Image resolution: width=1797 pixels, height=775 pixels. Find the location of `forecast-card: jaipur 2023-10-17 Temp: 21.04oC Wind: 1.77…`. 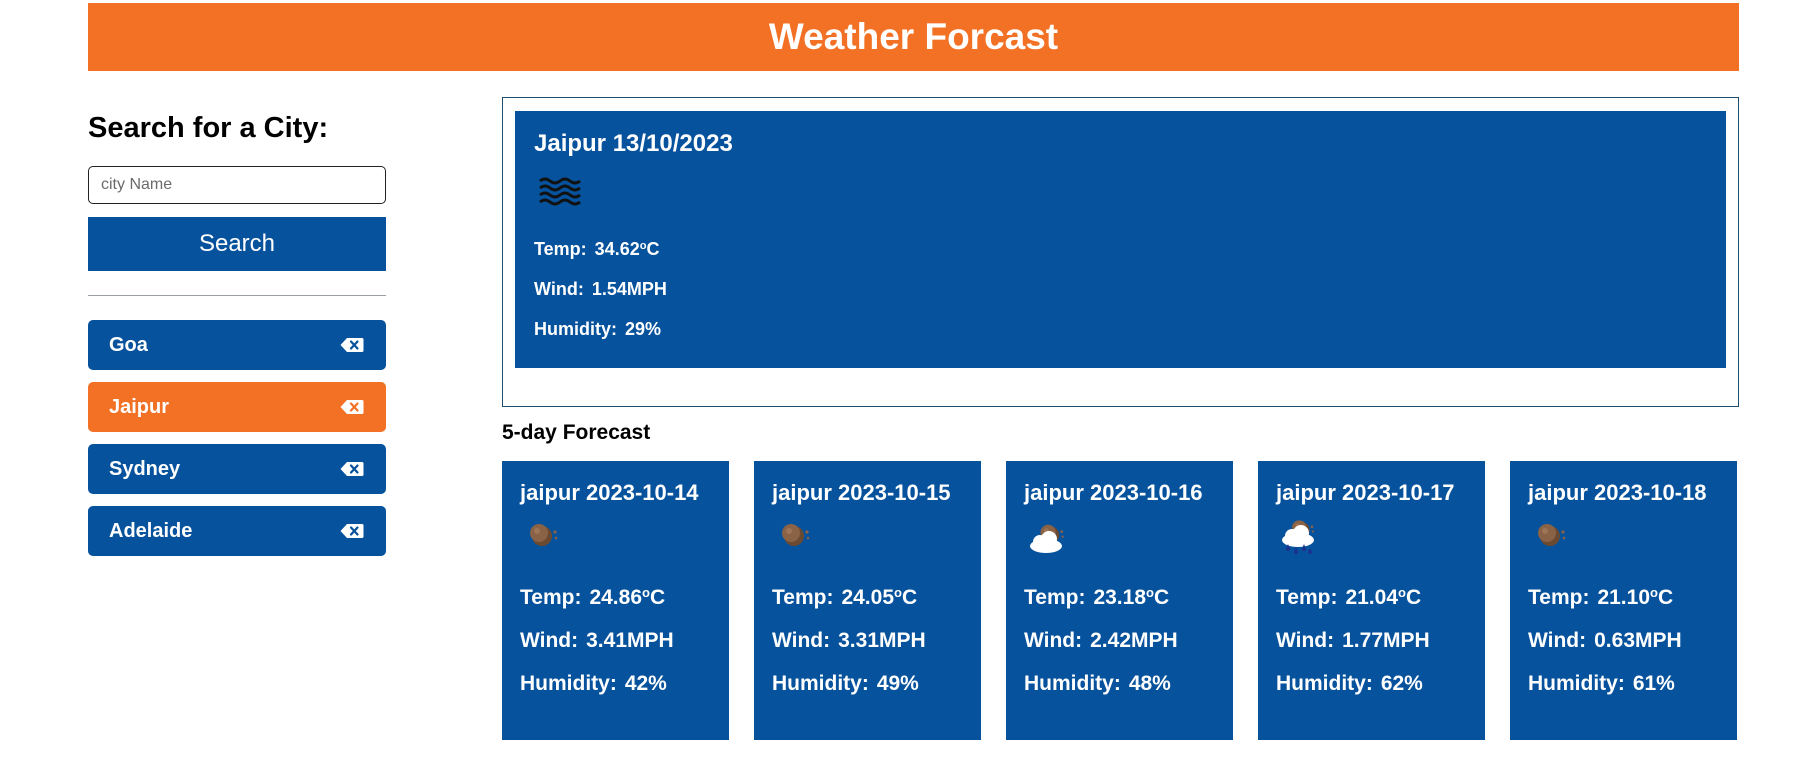

forecast-card: jaipur 2023-10-17 Temp: 21.04oC Wind: 1.77… is located at coordinates (1371, 600).